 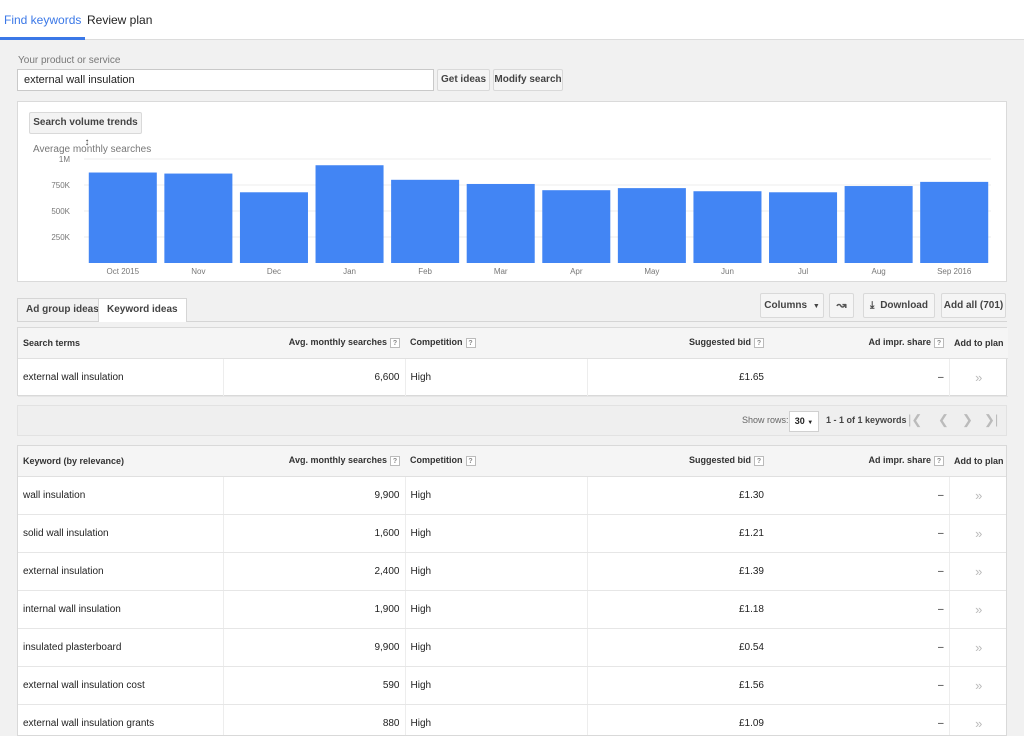 What do you see at coordinates (63, 571) in the screenshot?
I see `keyword-text: external insulation` at bounding box center [63, 571].